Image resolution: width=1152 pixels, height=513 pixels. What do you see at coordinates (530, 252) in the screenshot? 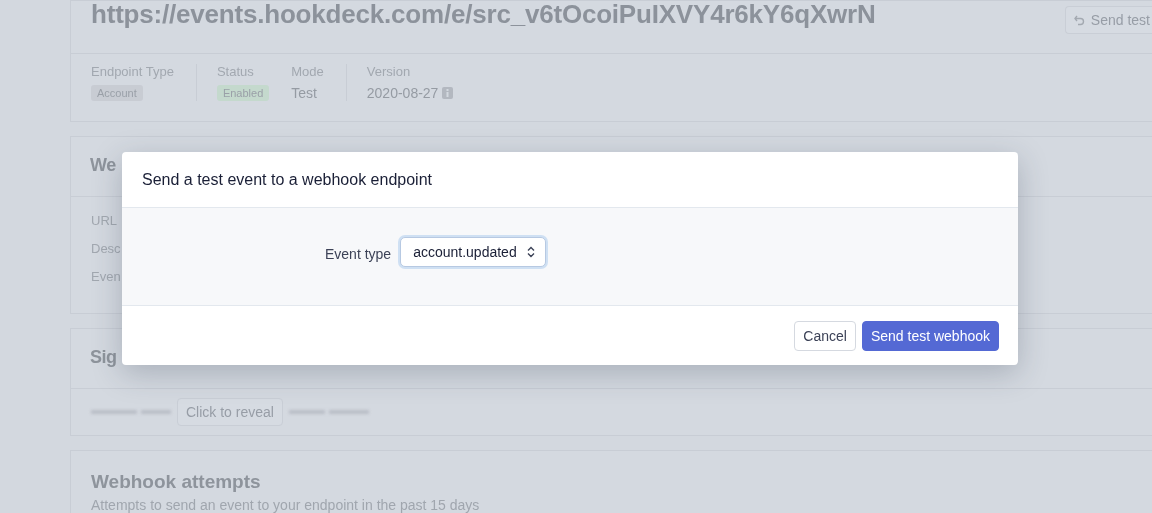
I see `chevron-up-down-icon` at bounding box center [530, 252].